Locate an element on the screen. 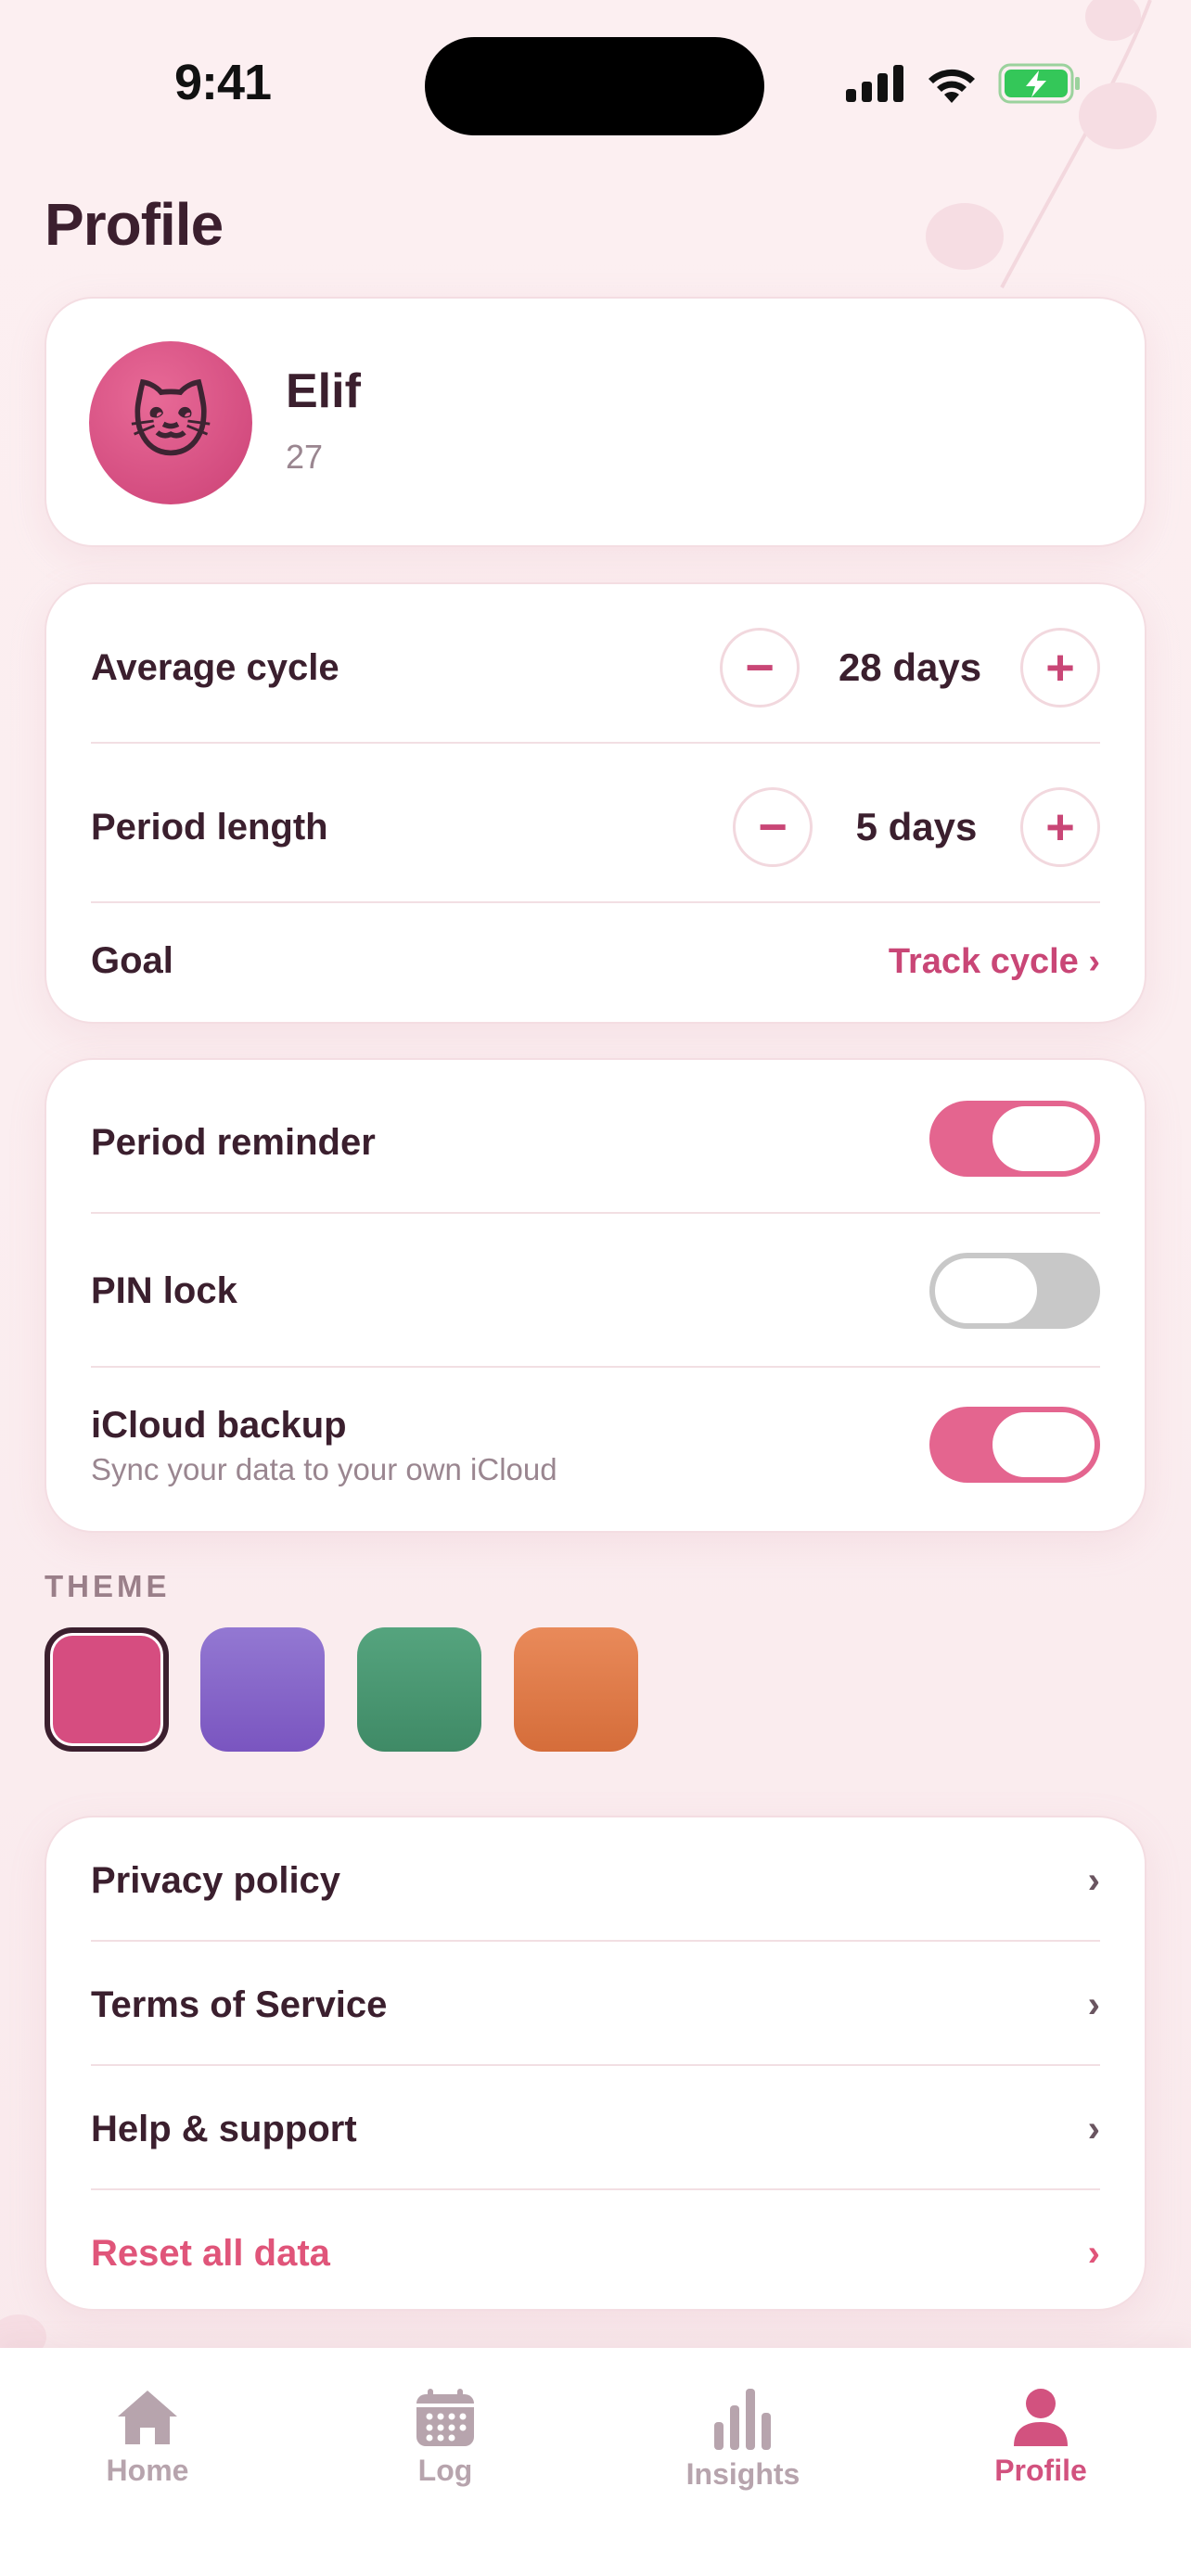  period-length-label: Period length is located at coordinates (209, 827).